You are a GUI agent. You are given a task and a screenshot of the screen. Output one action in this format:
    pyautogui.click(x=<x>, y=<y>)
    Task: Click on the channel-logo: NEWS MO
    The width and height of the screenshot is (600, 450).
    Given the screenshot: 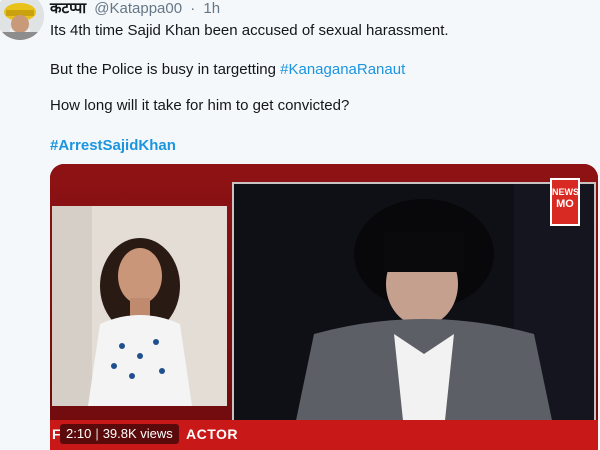 What is the action you would take?
    pyautogui.click(x=565, y=202)
    